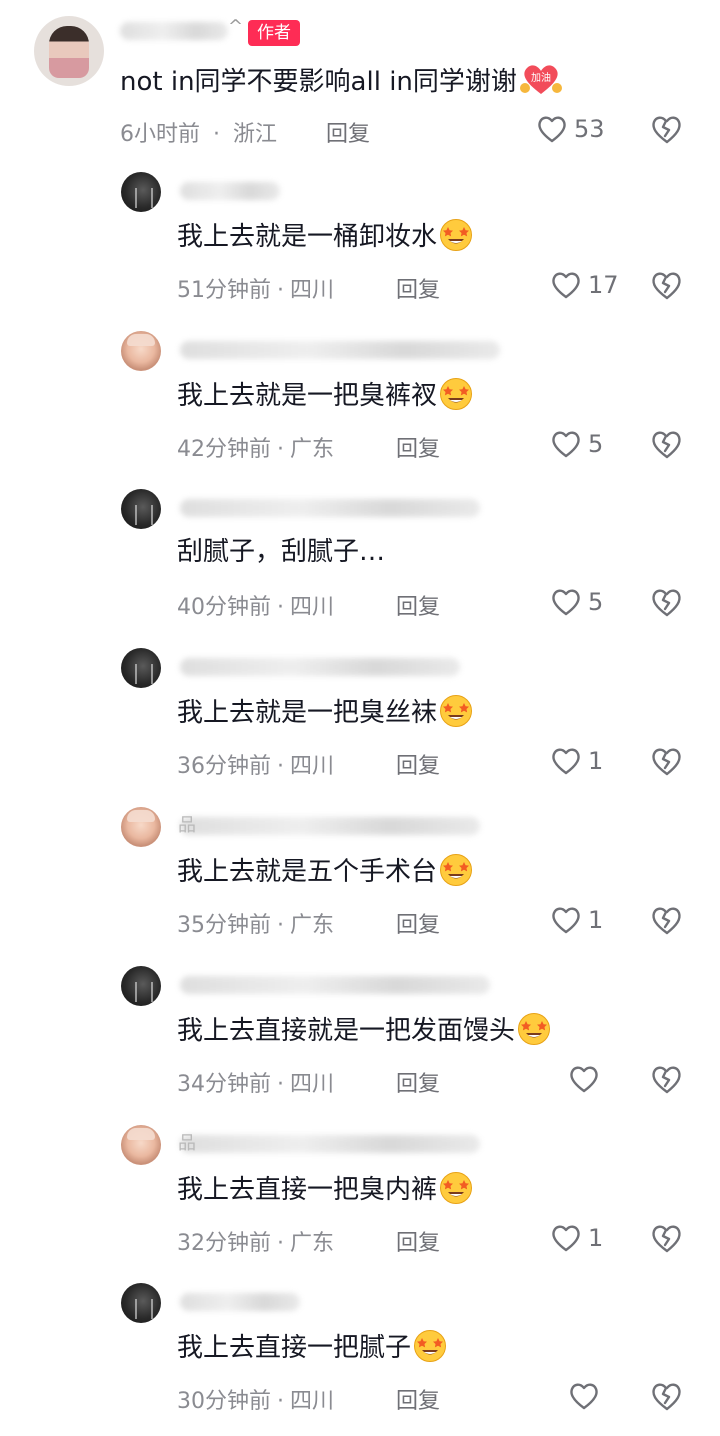  Describe the element at coordinates (540, 79) in the screenshot. I see `jiayou-sticker-icon: 加油` at that location.